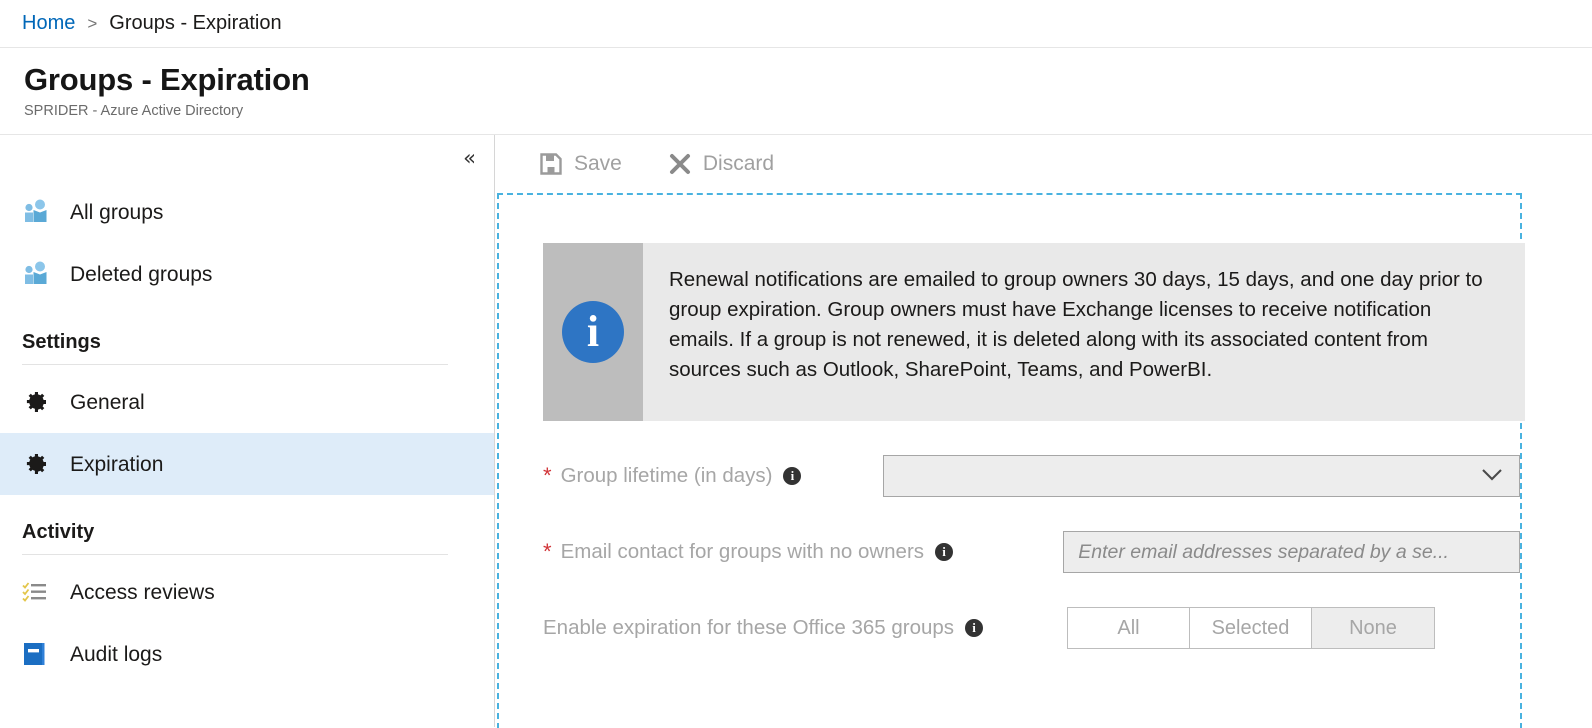 The width and height of the screenshot is (1592, 728). What do you see at coordinates (116, 654) in the screenshot?
I see `sidebar-item-label: Audit logs` at bounding box center [116, 654].